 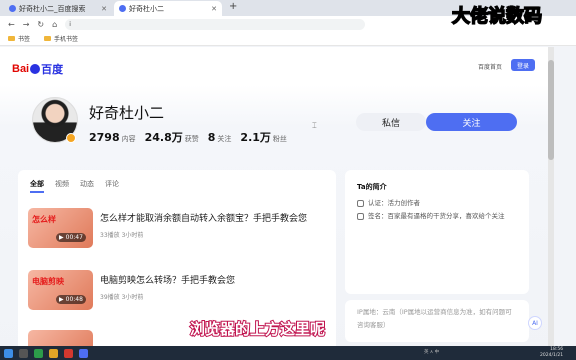 What do you see at coordinates (168, 8) in the screenshot?
I see `tab-profile: 好奇杜小二 ✕` at bounding box center [168, 8].